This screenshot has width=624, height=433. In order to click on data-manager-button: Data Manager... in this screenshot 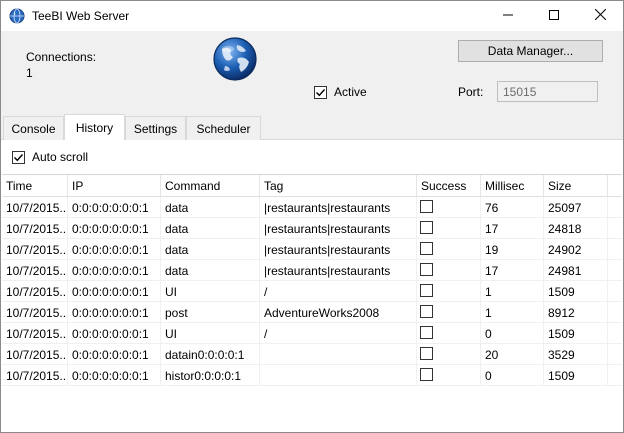, I will do `click(530, 51)`.